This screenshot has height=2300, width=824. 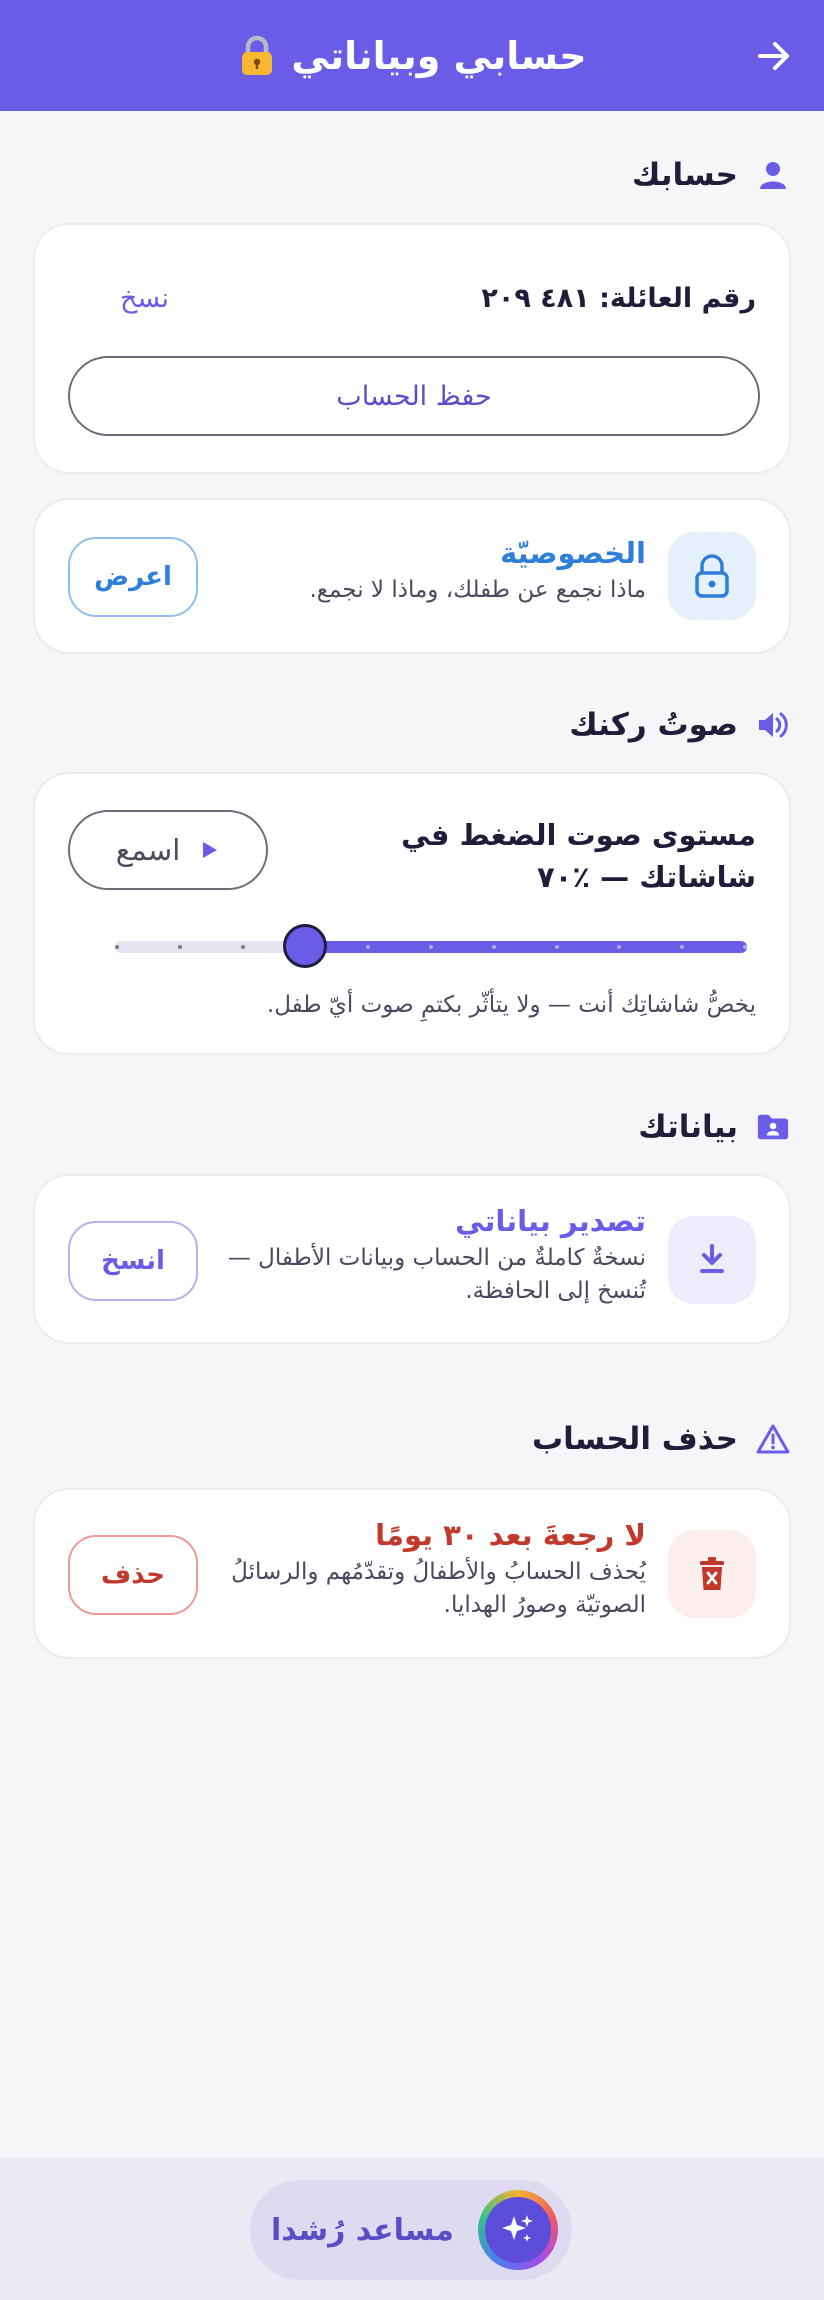 I want to click on sparkle-icon, so click(x=517, y=2228).